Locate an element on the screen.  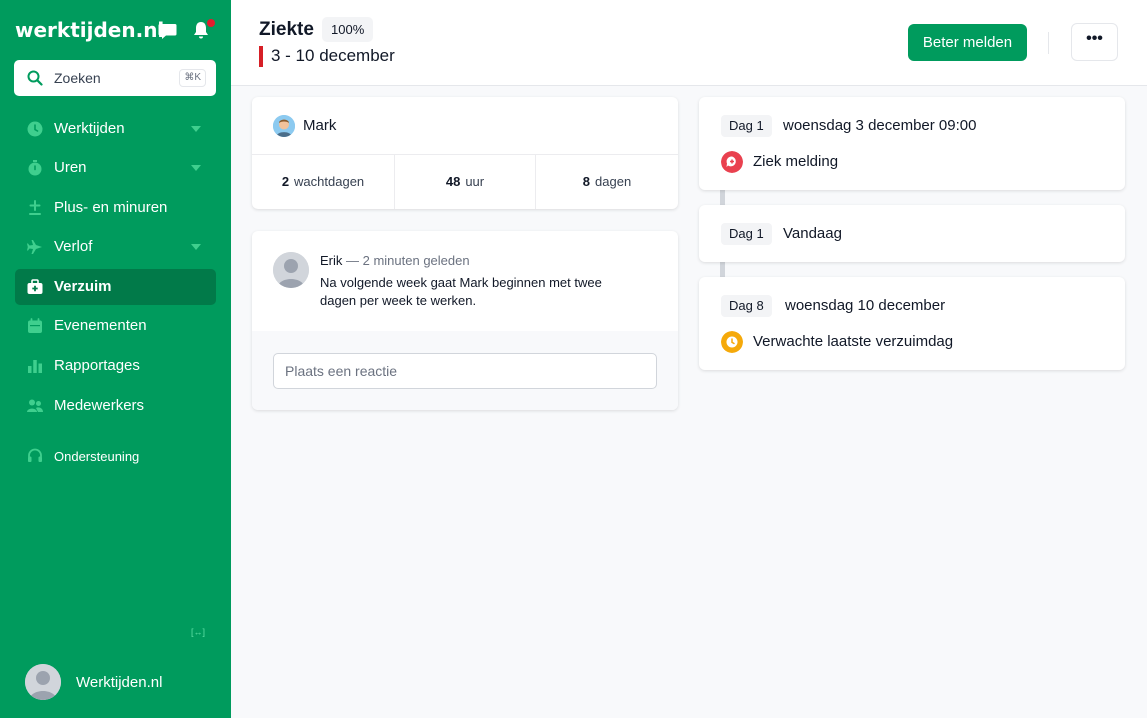
stat-value: 2 is located at coordinates (285, 181).